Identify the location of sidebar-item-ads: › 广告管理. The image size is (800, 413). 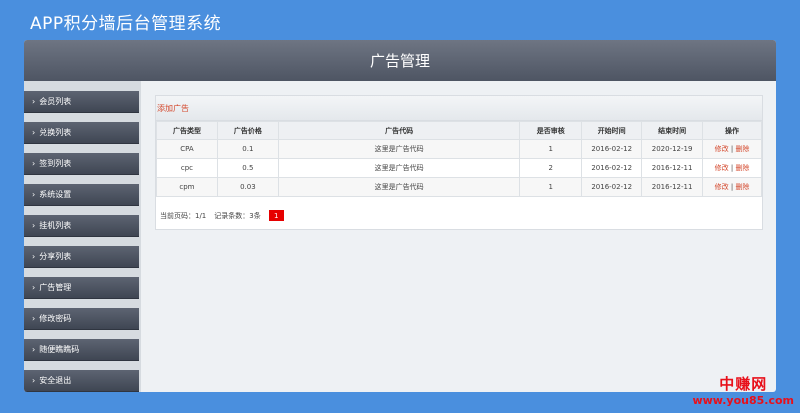
(81, 288).